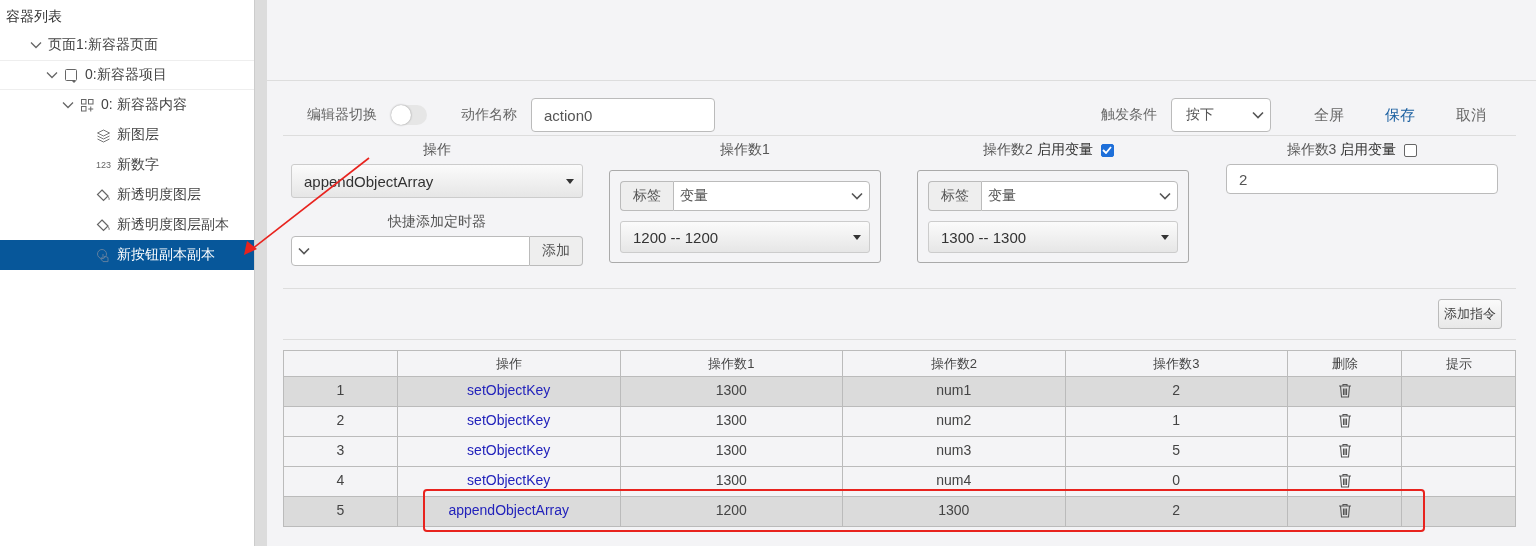 The image size is (1536, 546). I want to click on tree-item: 新透明度图层副本, so click(127, 225).